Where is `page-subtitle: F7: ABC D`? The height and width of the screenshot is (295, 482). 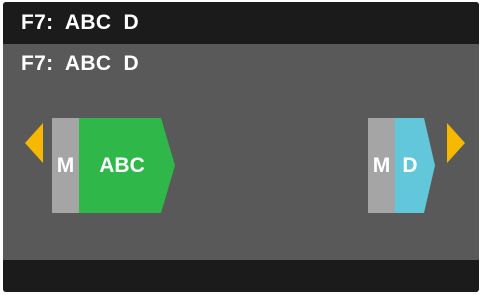
page-subtitle: F7: ABC D is located at coordinates (80, 63).